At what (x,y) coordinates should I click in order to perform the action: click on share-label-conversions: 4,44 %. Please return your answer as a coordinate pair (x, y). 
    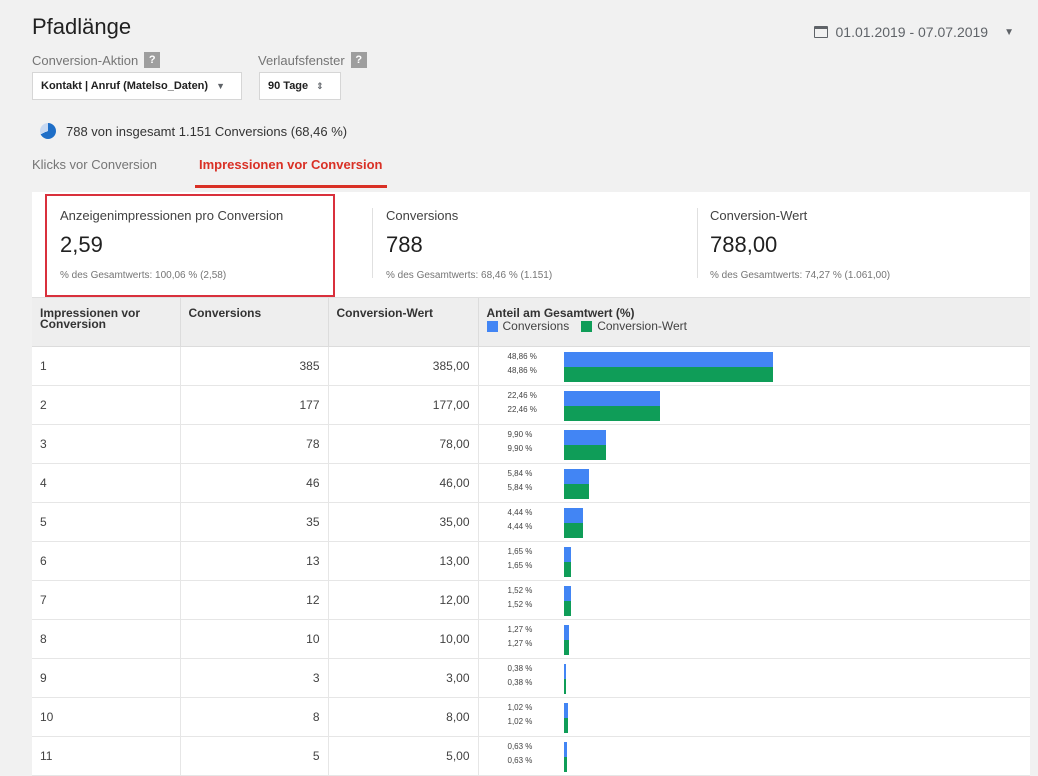
    Looking at the image, I should click on (520, 512).